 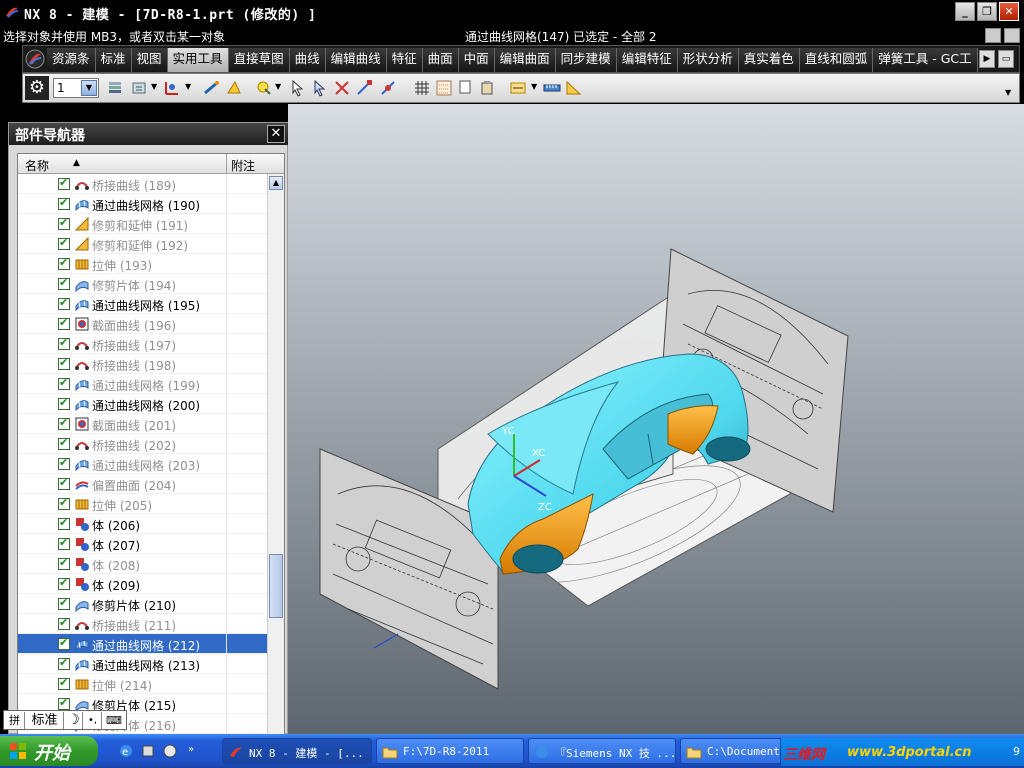 What do you see at coordinates (525, 60) in the screenshot?
I see `tab-edit-surface: 编辑曲面` at bounding box center [525, 60].